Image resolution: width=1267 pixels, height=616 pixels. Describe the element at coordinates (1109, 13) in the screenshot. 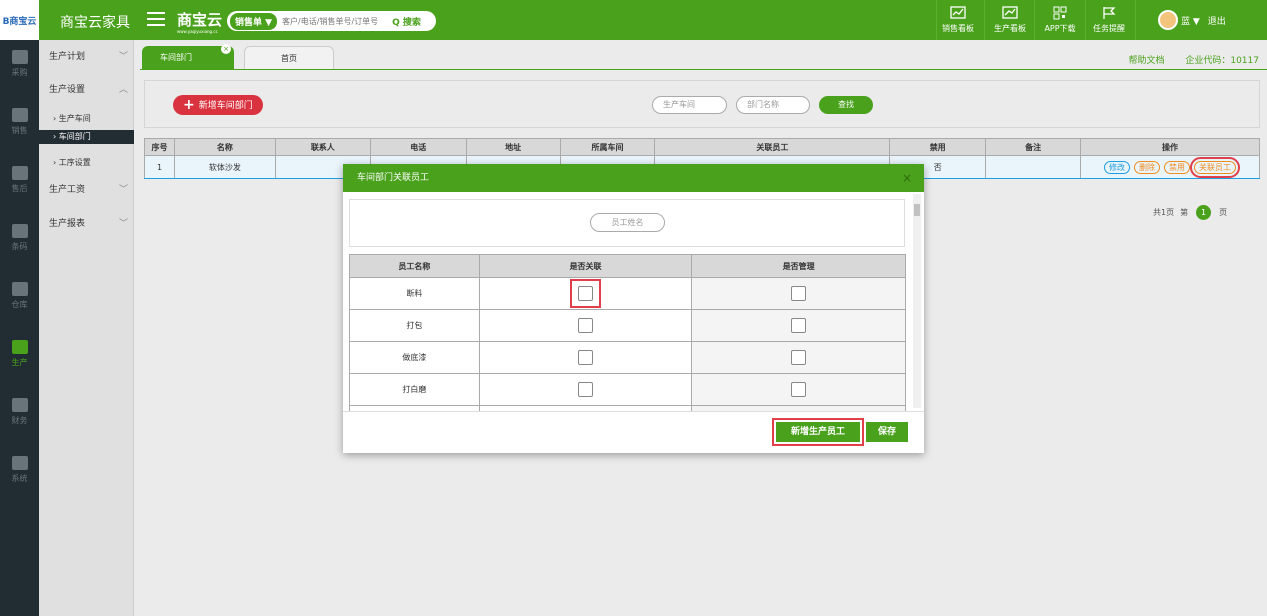

I see `flag-icon` at that location.